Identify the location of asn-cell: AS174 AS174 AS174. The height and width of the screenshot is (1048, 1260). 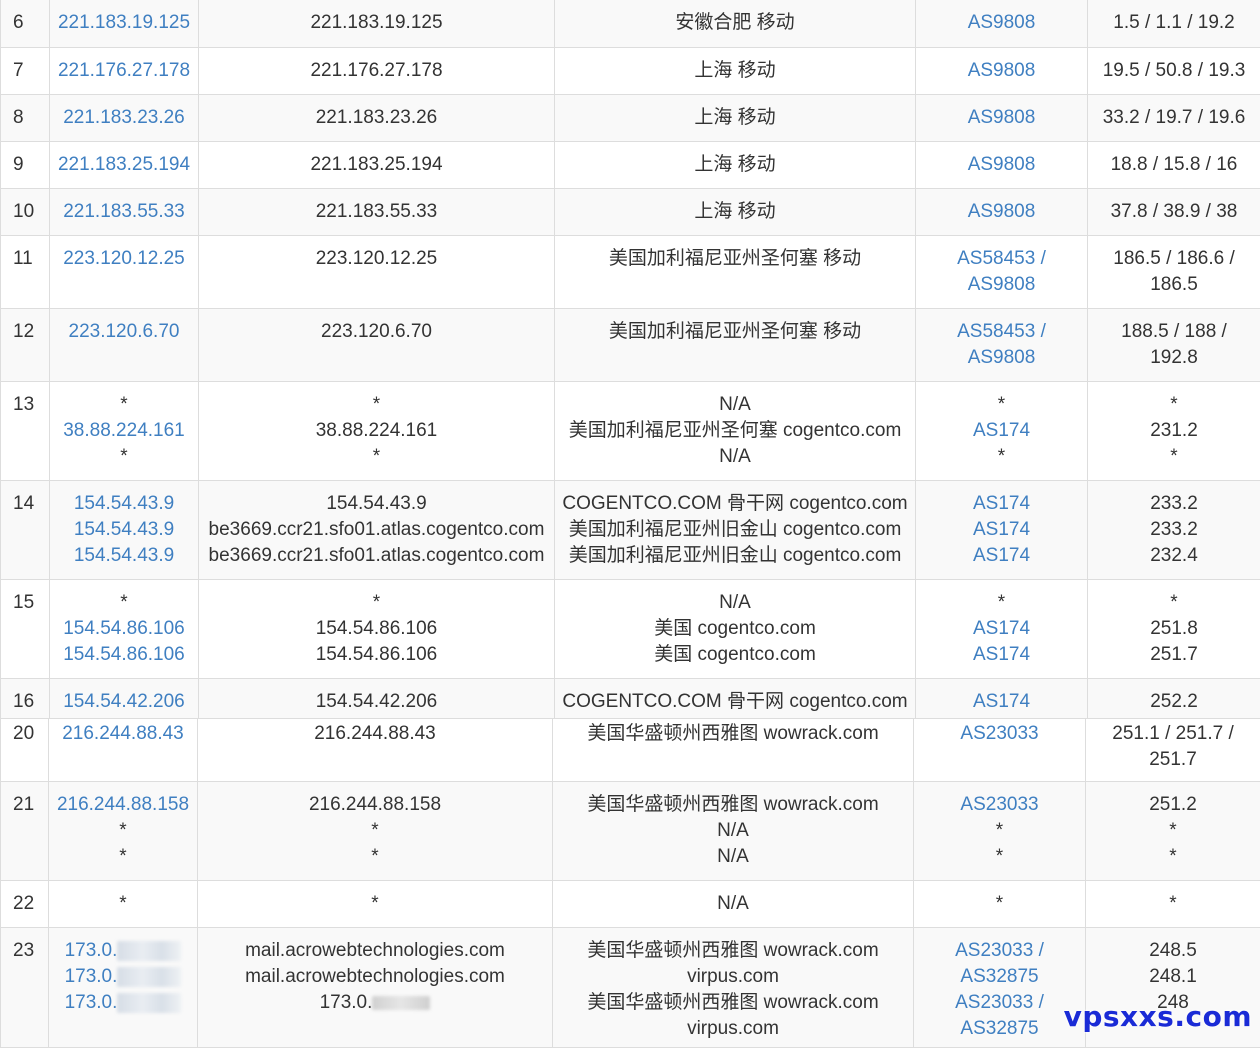
(1002, 530).